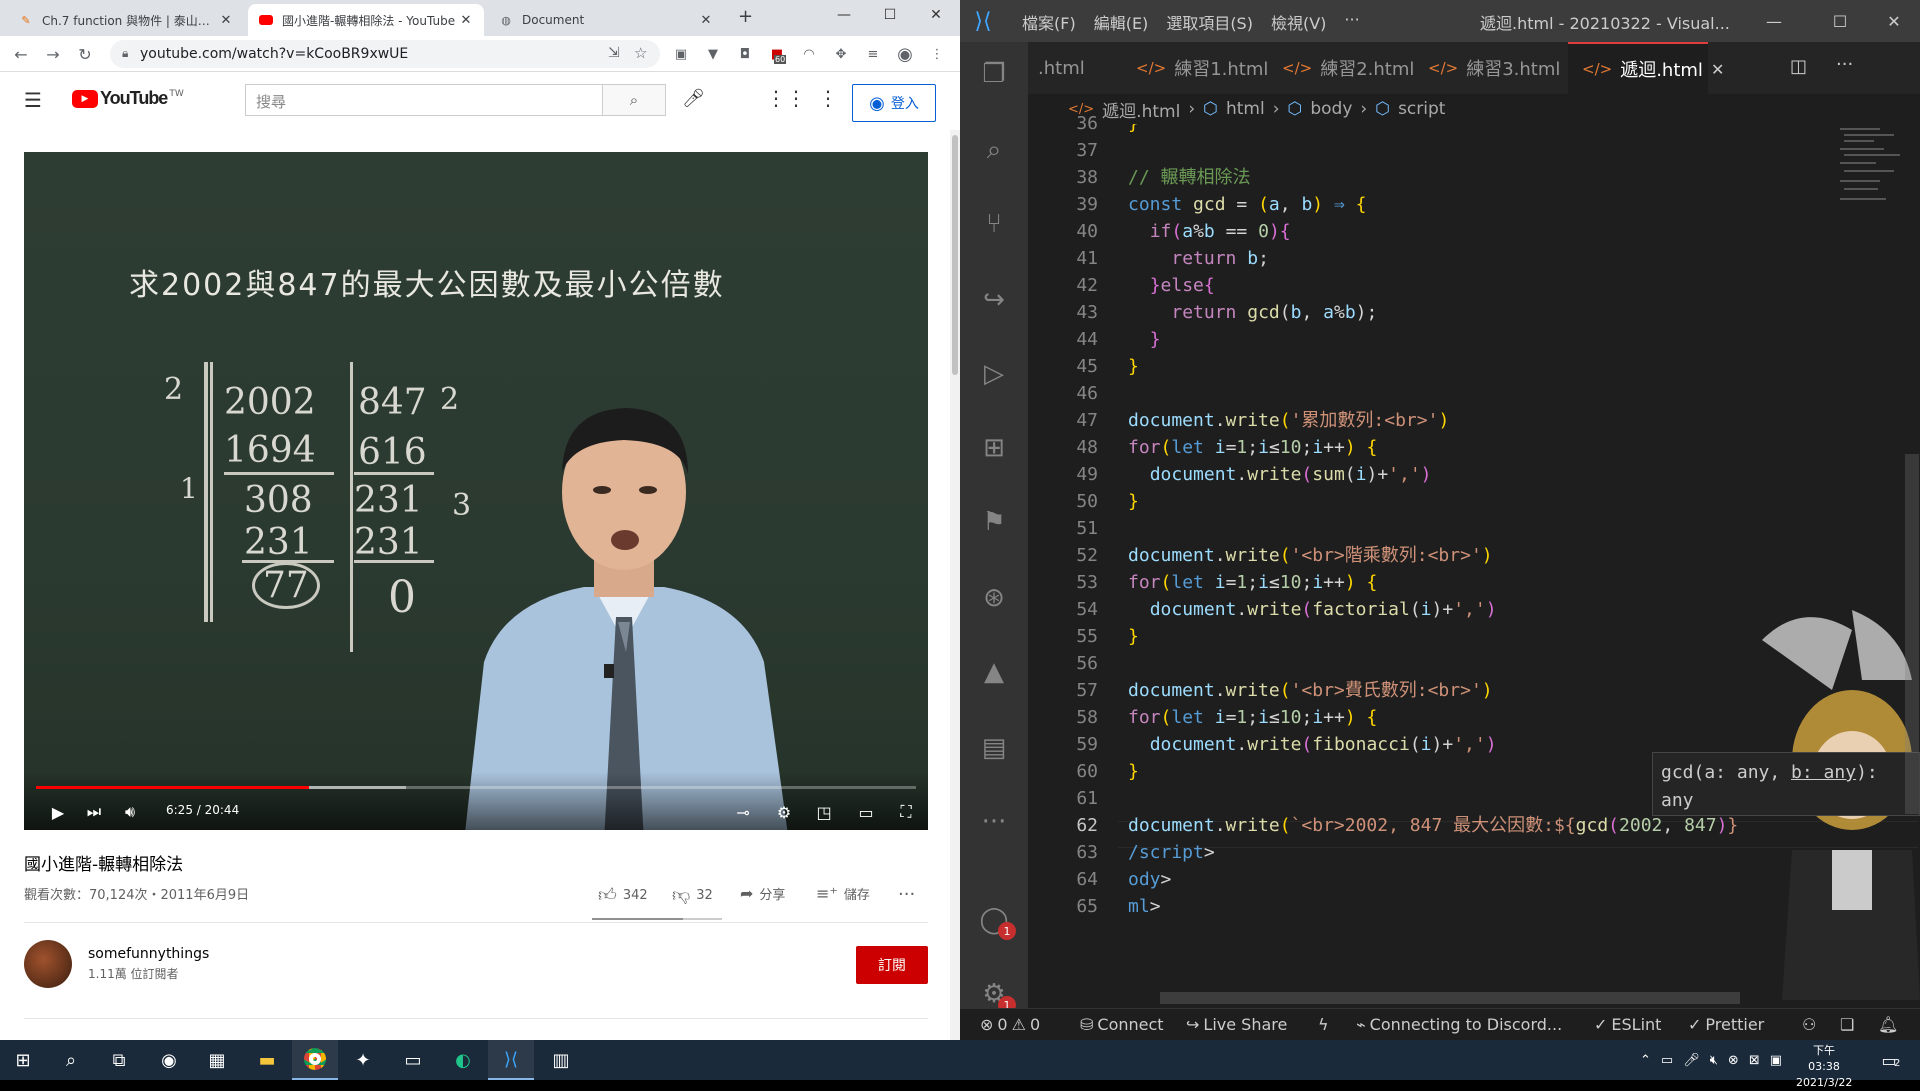  What do you see at coordinates (1351, 22) in the screenshot?
I see `menu-more: ···` at bounding box center [1351, 22].